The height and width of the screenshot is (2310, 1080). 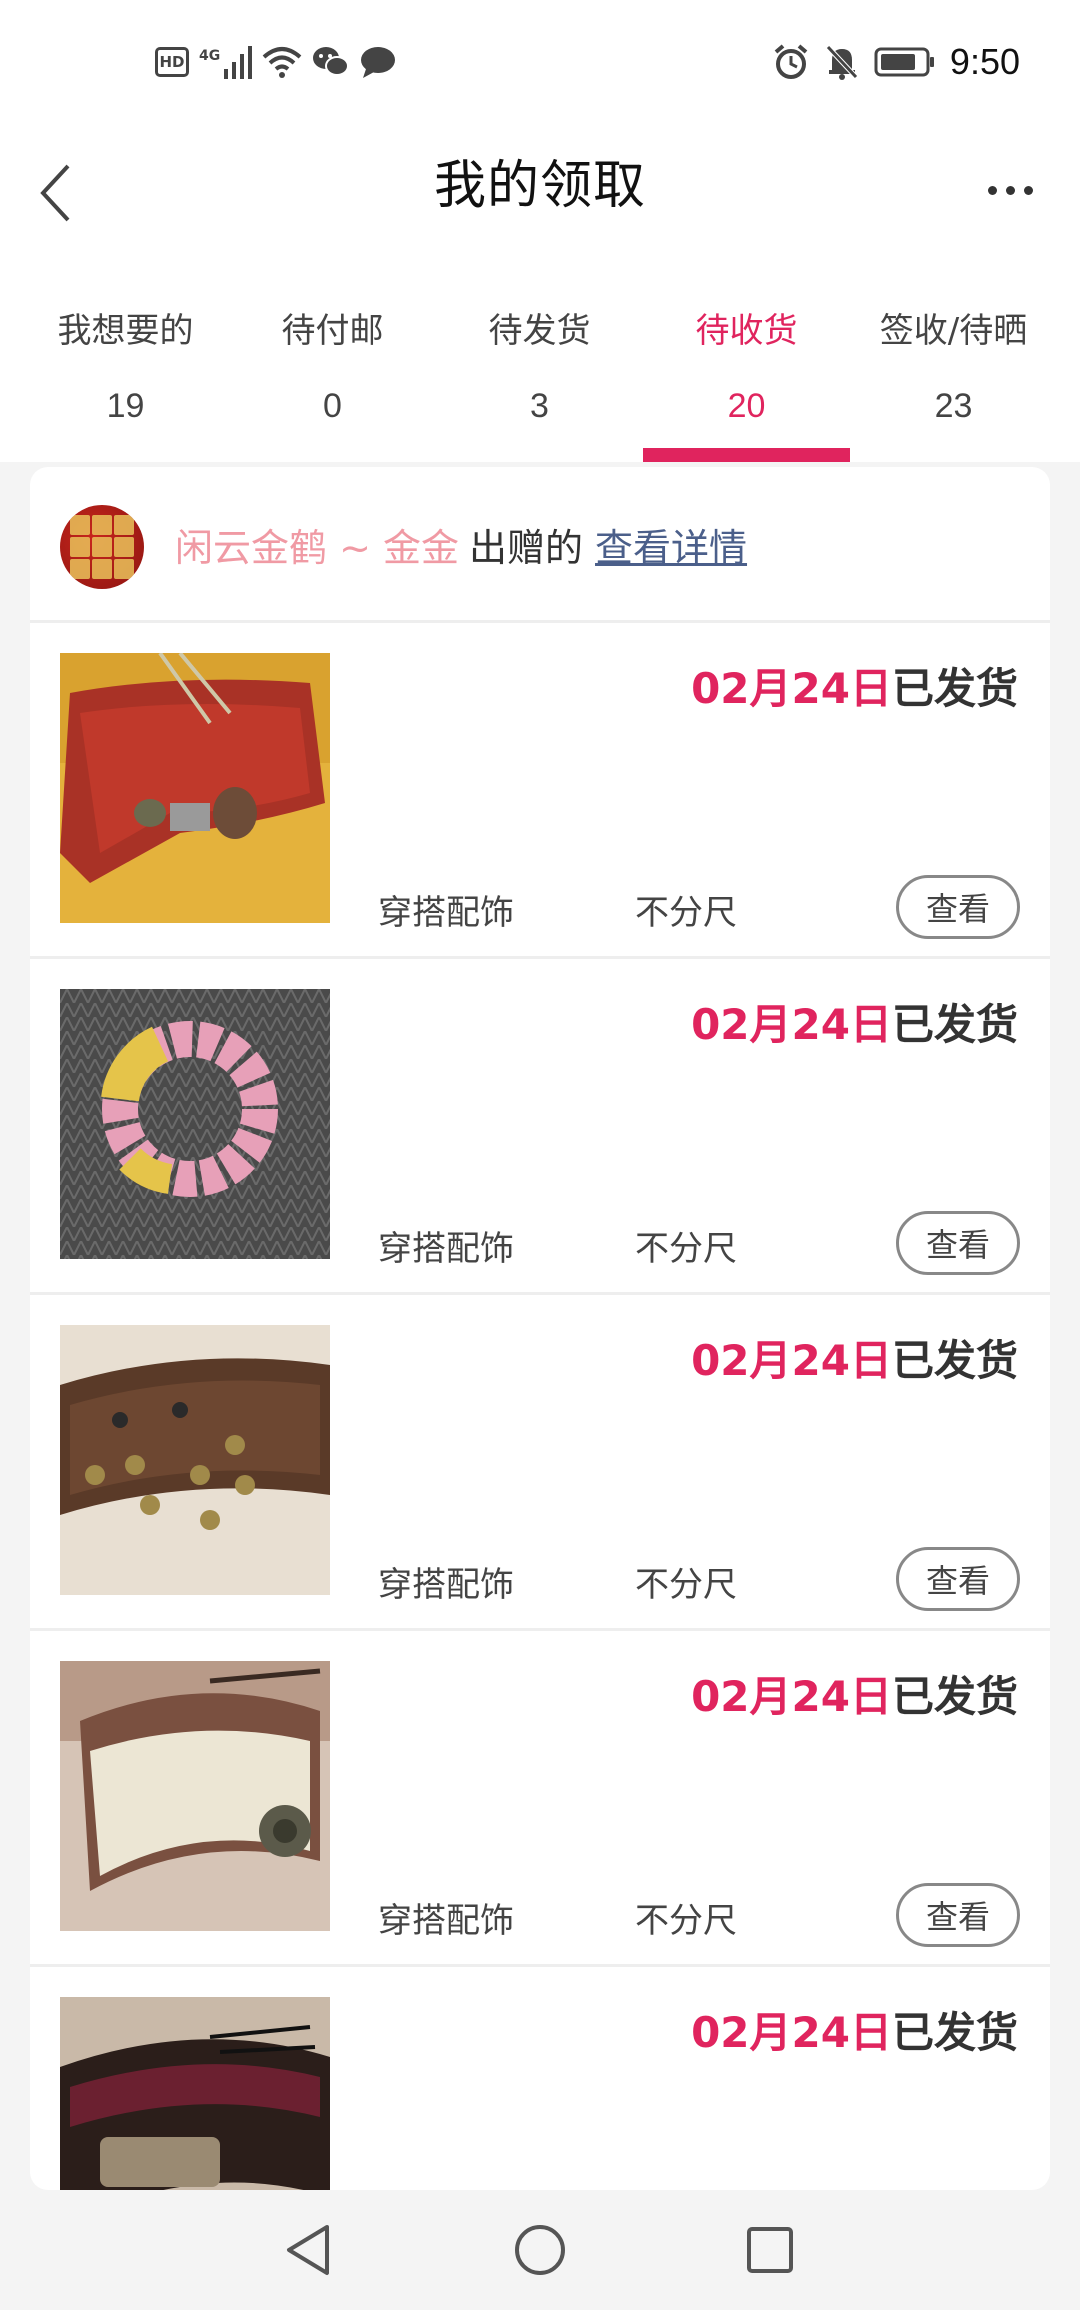 I want to click on tab-pending-shipment: 待发货 3, so click(x=539, y=368).